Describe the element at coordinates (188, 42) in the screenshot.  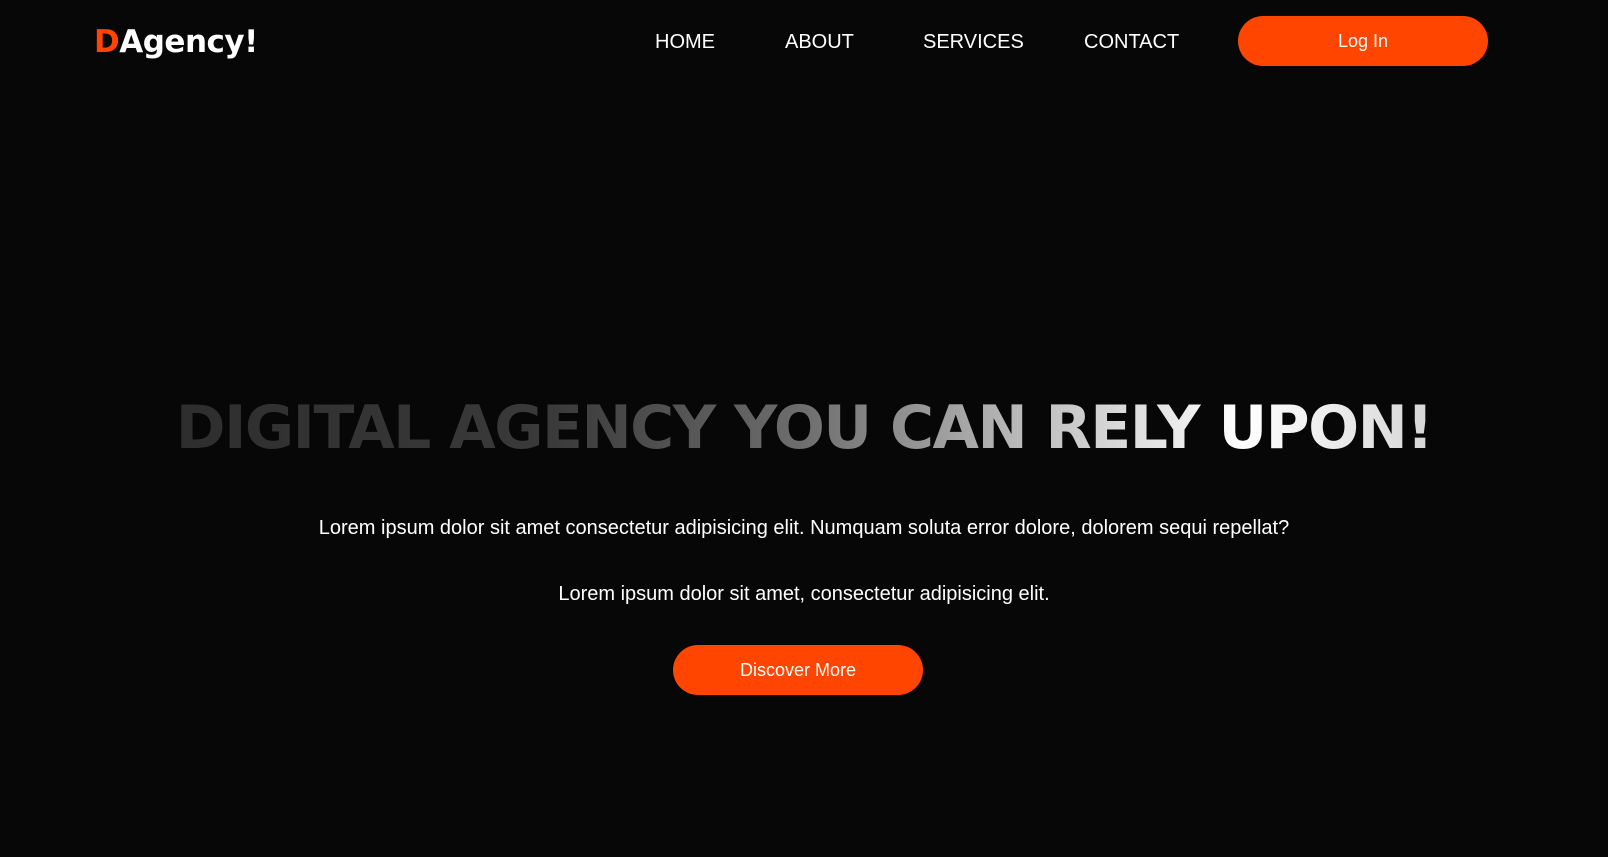
I see `logo-text: Agency!` at that location.